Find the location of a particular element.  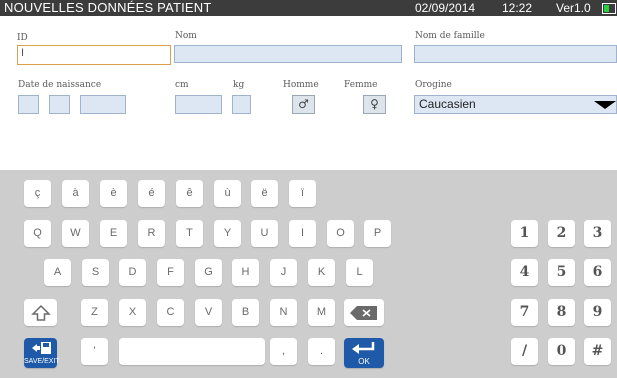

key-e-circumflex: ê is located at coordinates (189, 193).